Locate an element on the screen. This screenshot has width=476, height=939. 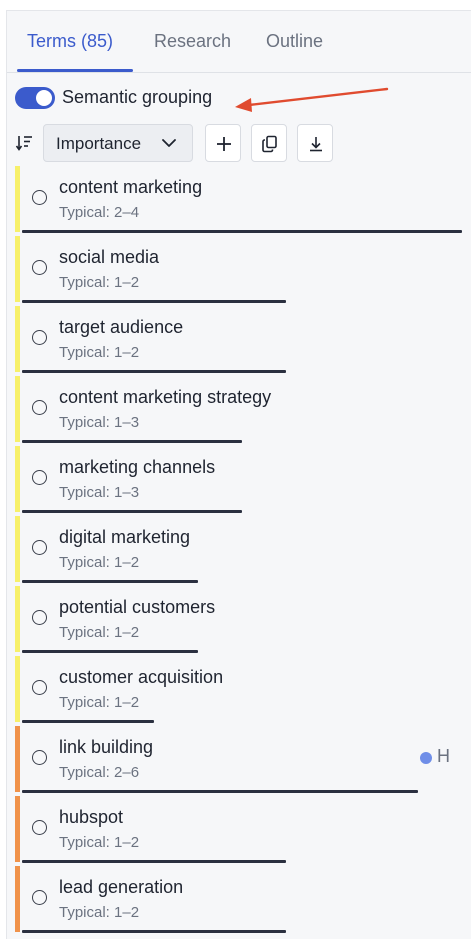
term-row: hubspot Typical: 1–2 is located at coordinates (239, 829).